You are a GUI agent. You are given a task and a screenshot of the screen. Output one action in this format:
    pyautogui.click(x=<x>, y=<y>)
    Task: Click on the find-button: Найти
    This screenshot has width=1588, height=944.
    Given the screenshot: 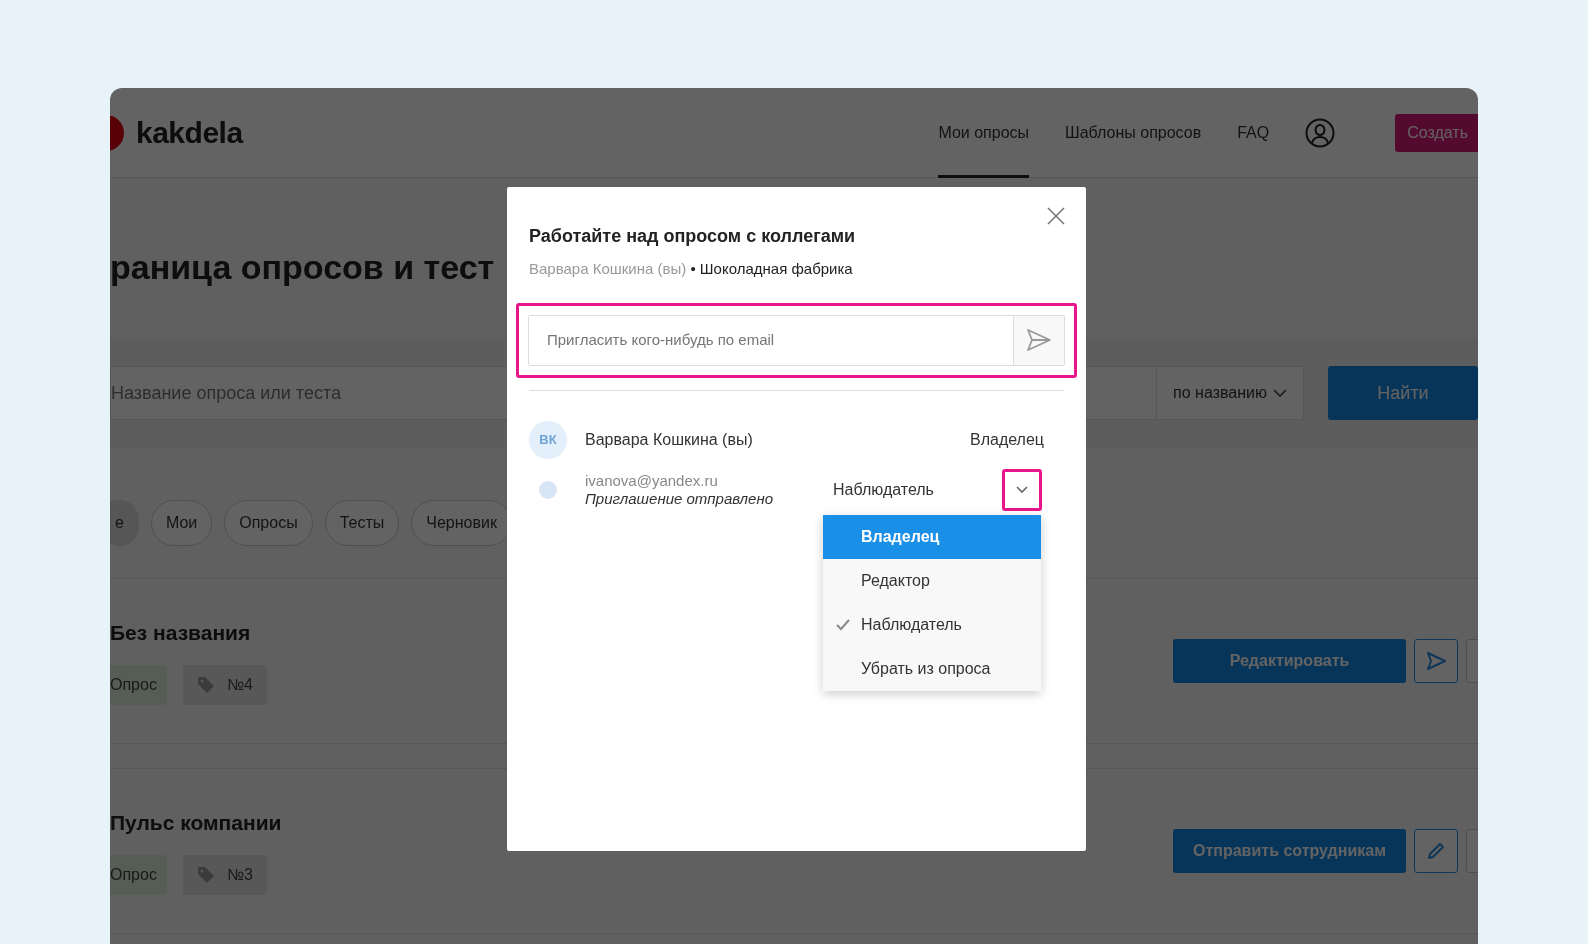 What is the action you would take?
    pyautogui.click(x=1403, y=393)
    